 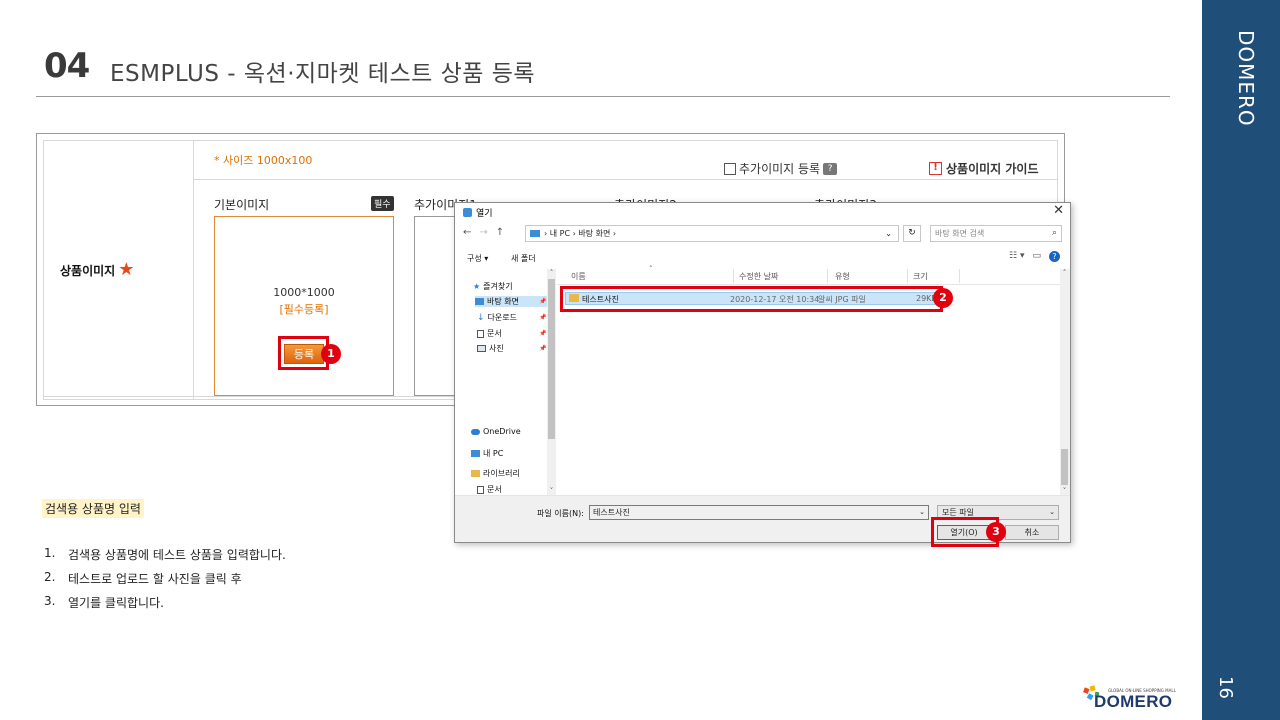 What do you see at coordinates (842, 276) in the screenshot?
I see `column-header-type: 유형` at bounding box center [842, 276].